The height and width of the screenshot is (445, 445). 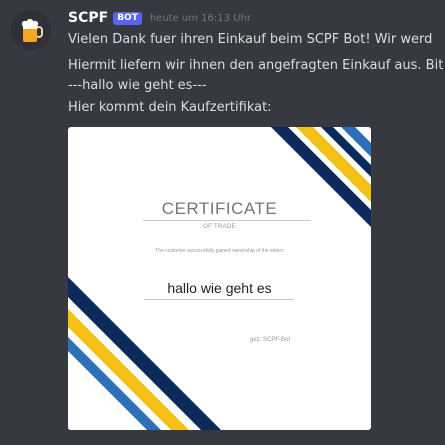 What do you see at coordinates (170, 107) in the screenshot?
I see `message-line: Hier kommt dein Kaufzertifikat:` at bounding box center [170, 107].